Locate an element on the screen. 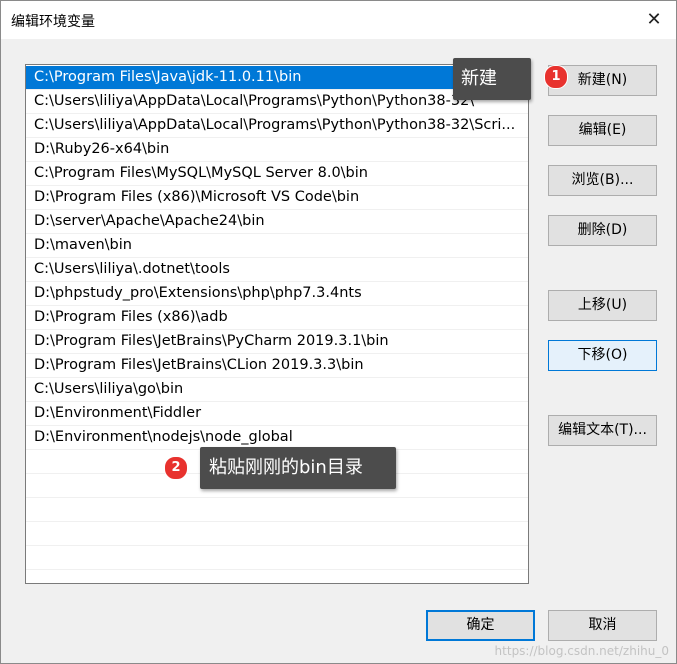 The image size is (677, 664). close-icon: ✕ is located at coordinates (654, 20).